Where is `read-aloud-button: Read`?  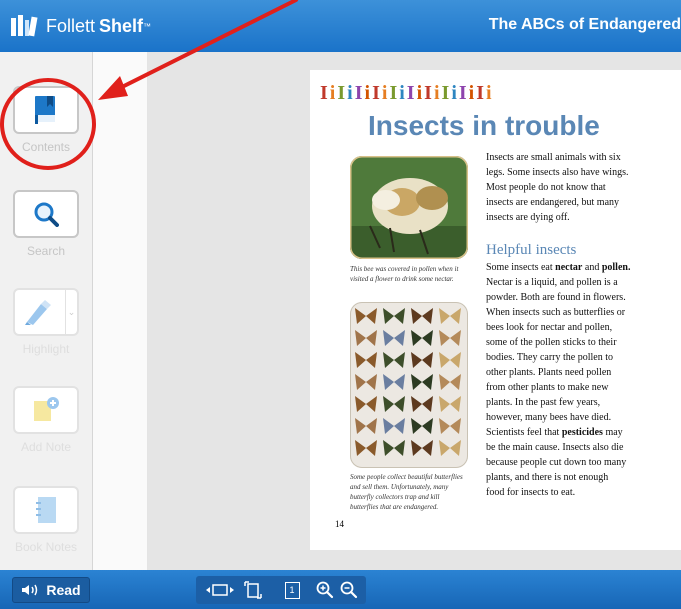 read-aloud-button: Read is located at coordinates (51, 590).